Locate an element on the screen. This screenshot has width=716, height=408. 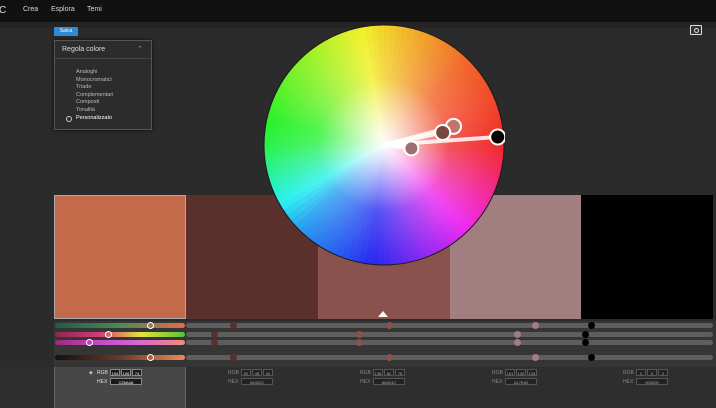
nav-tab-crea: Crea is located at coordinates (30, 9).